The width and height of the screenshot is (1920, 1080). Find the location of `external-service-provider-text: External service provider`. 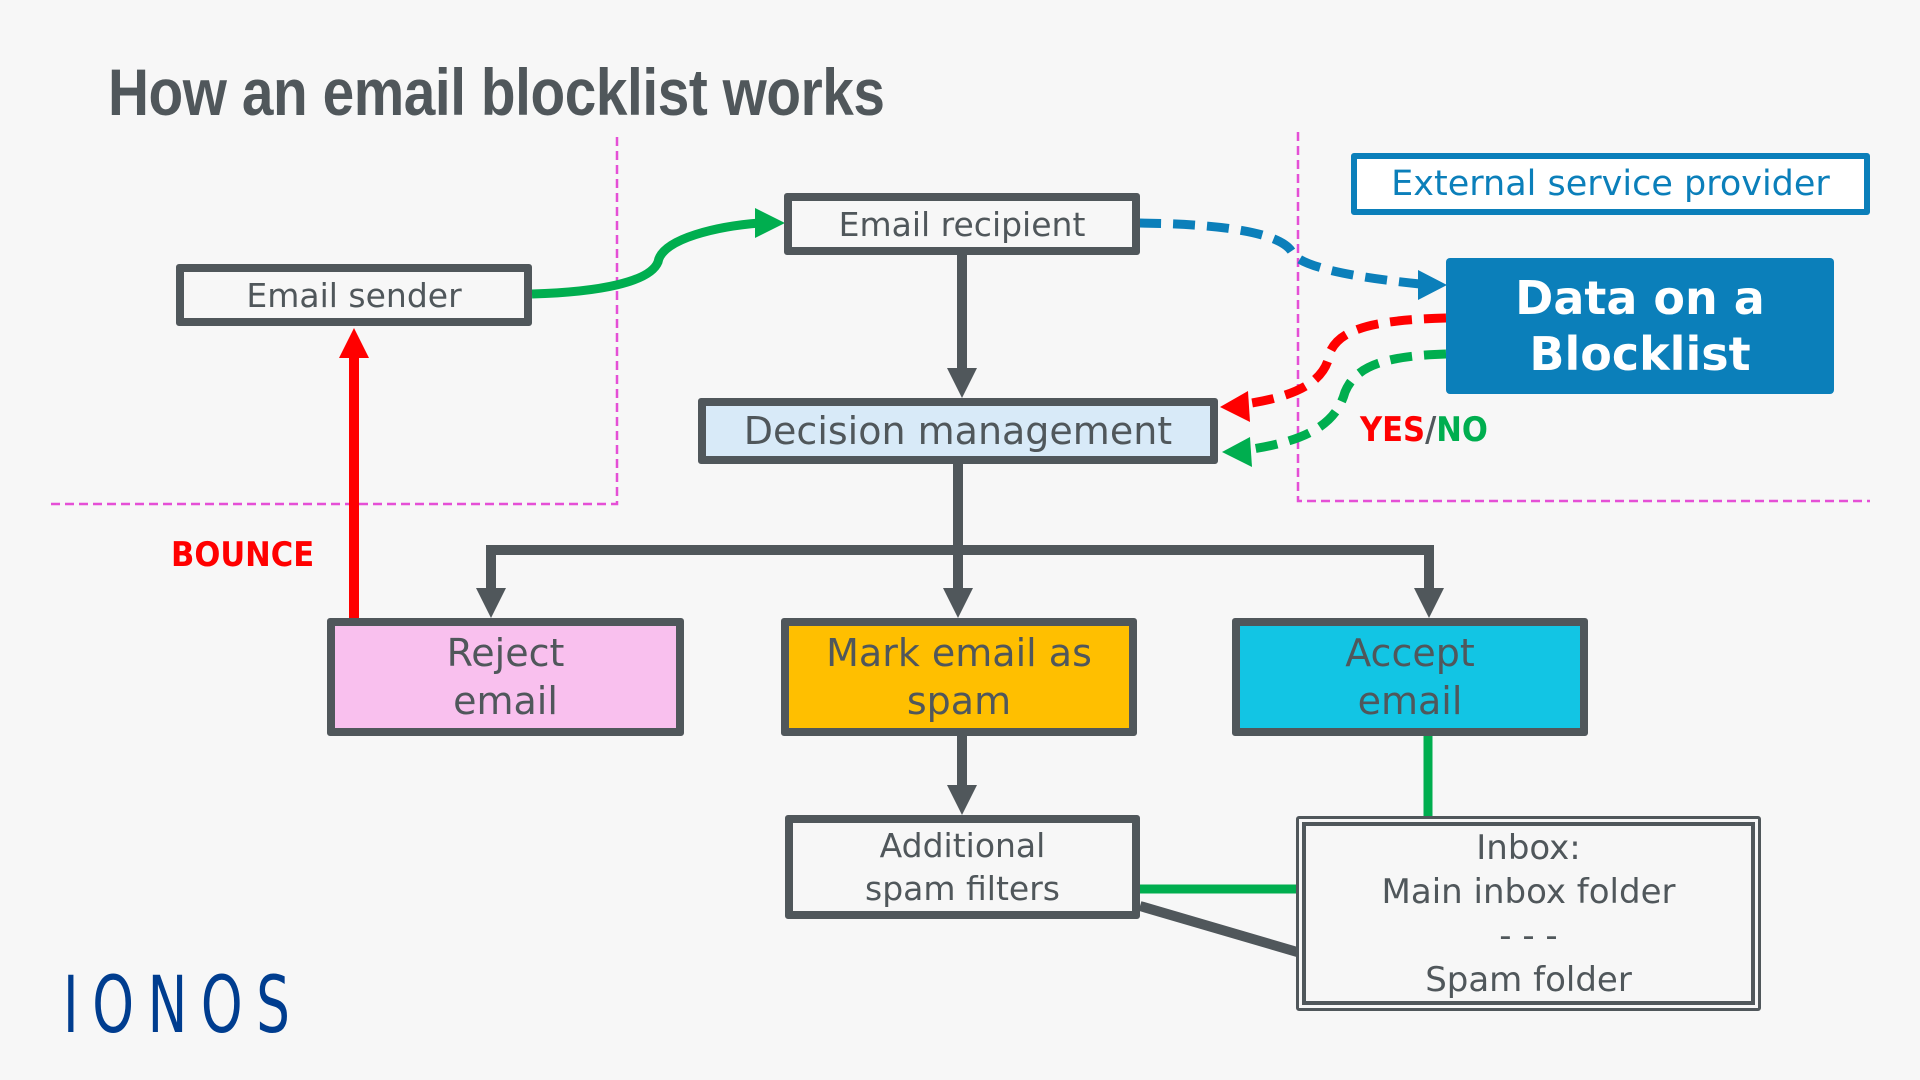

external-service-provider-text: External service provider is located at coordinates (1610, 184).